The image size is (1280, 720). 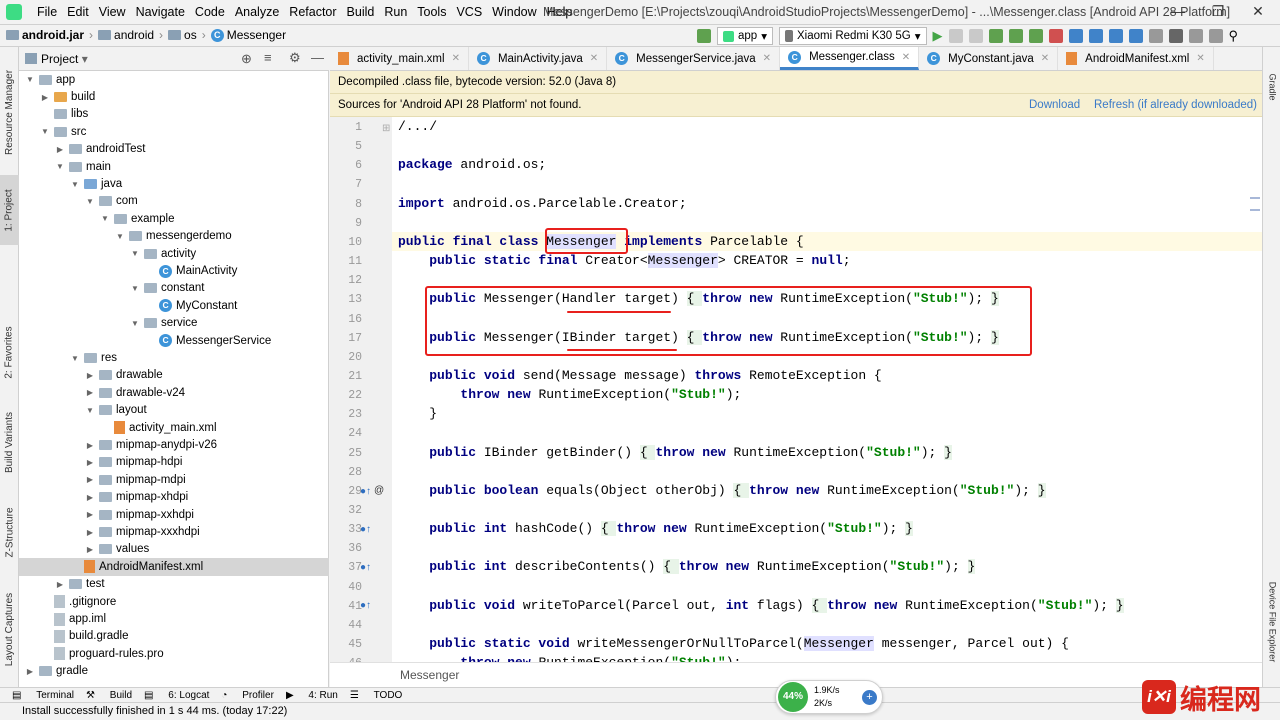 What do you see at coordinates (174, 427) in the screenshot?
I see `tree-item: activity_main.xml` at bounding box center [174, 427].